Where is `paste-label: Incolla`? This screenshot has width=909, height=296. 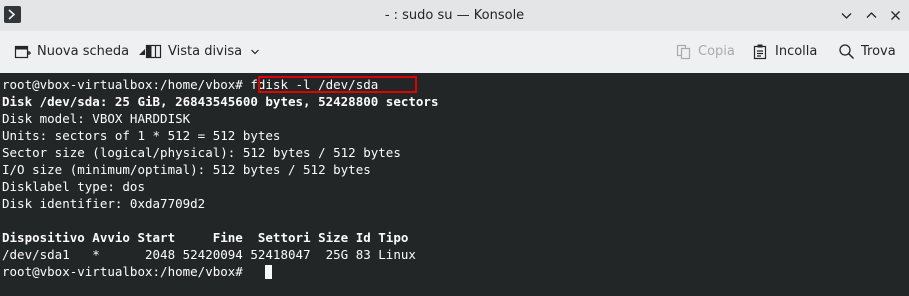 paste-label: Incolla is located at coordinates (796, 51).